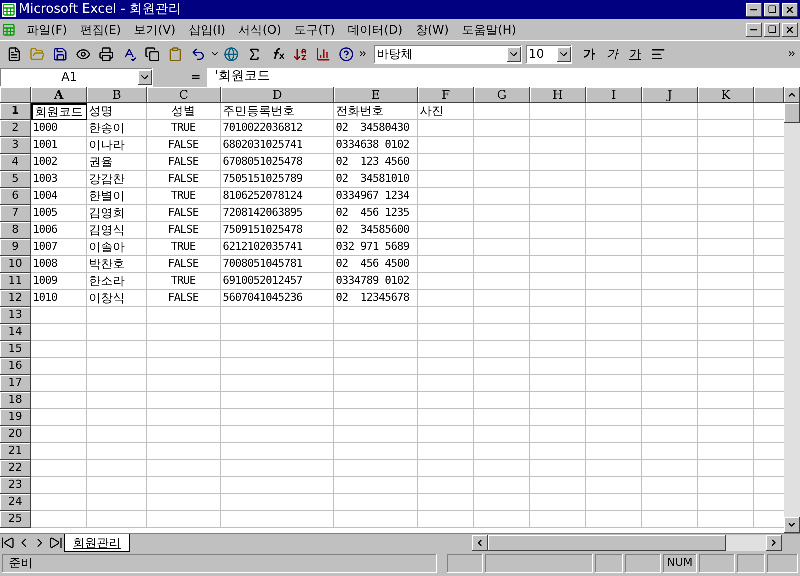 Image resolution: width=800 pixels, height=576 pixels. What do you see at coordinates (59, 128) in the screenshot?
I see `grid-cell: 1000` at bounding box center [59, 128].